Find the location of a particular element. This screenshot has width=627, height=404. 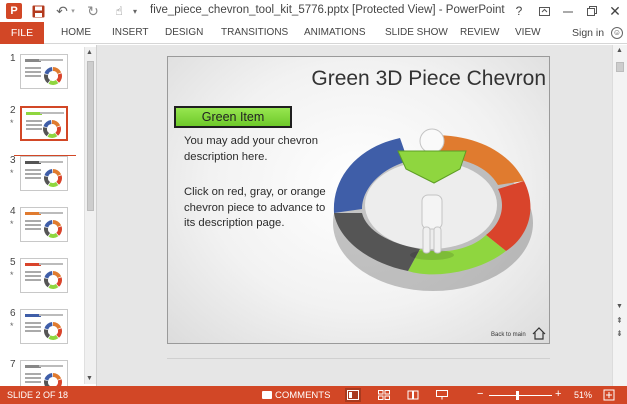

next-slide-icon: ⇟ is located at coordinates (619, 333).